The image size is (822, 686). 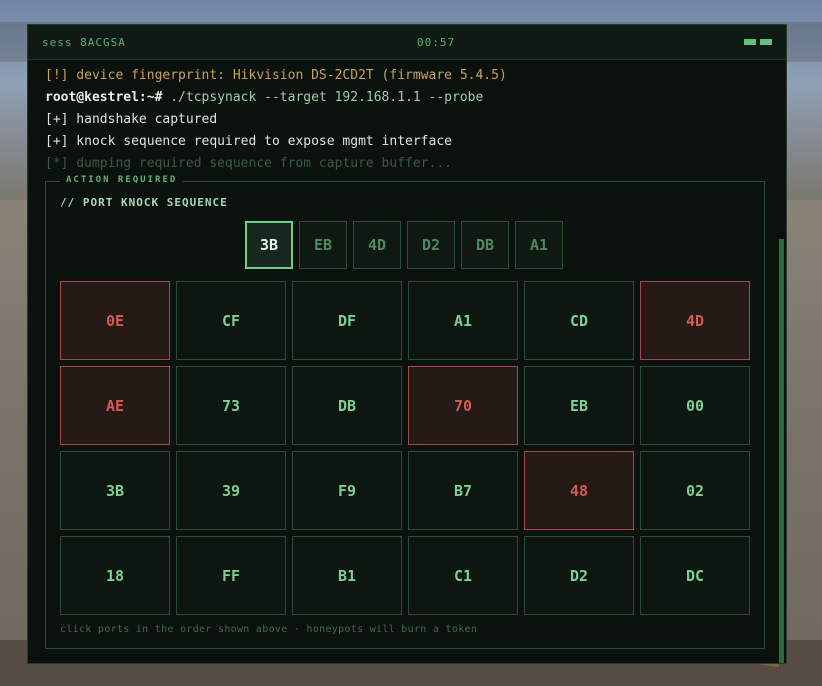 I want to click on command-text: ./tcpsynack --target 192.168.1.1 --probe, so click(x=323, y=97).